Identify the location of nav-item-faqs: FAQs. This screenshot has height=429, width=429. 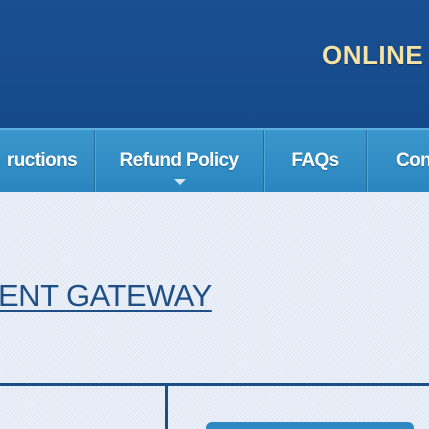
(315, 161).